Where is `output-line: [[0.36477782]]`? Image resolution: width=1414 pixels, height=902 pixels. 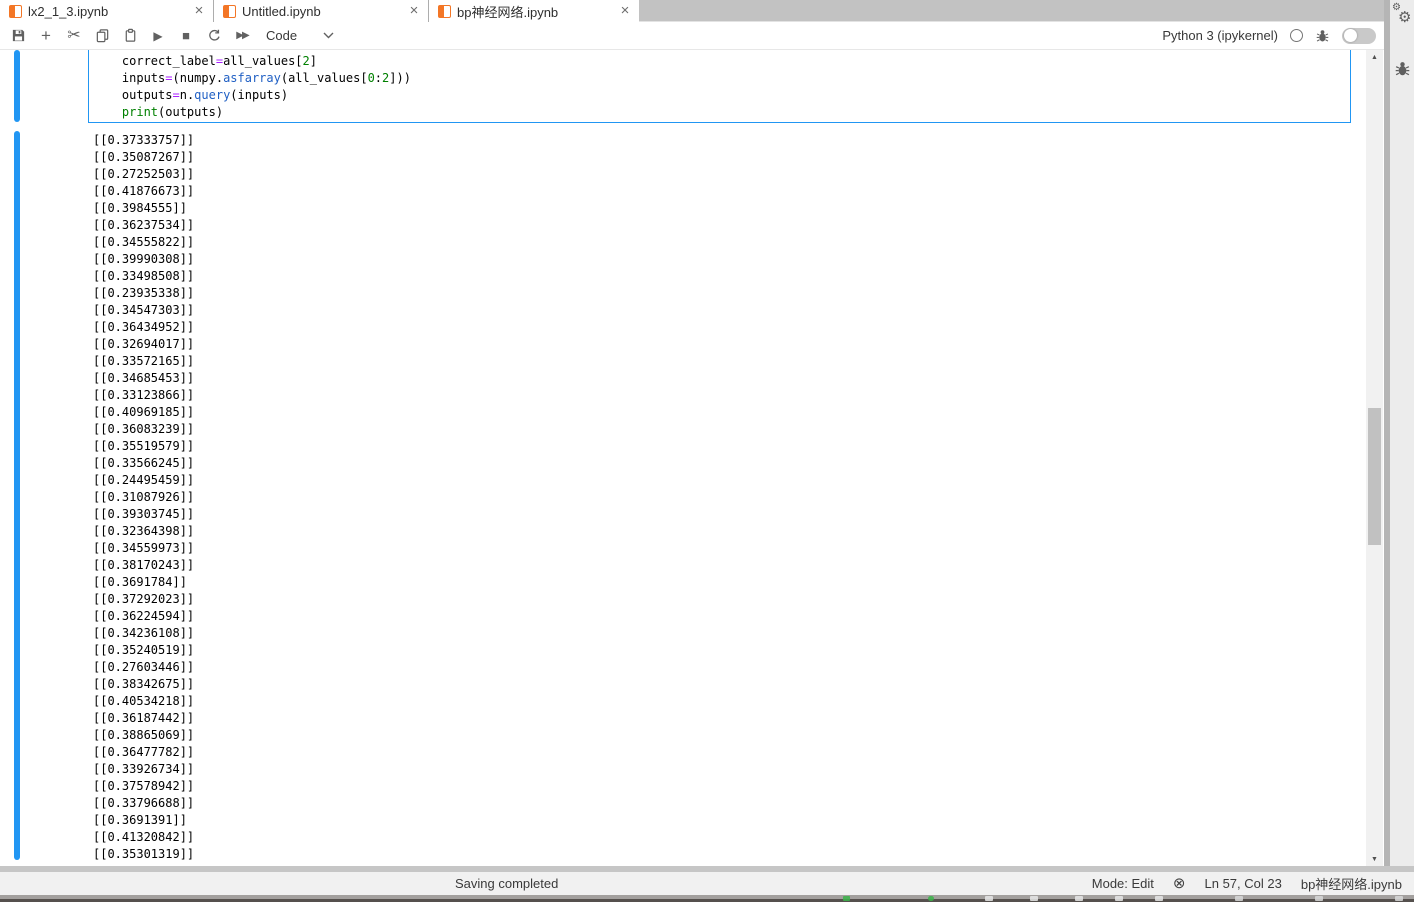 output-line: [[0.36477782]] is located at coordinates (144, 752).